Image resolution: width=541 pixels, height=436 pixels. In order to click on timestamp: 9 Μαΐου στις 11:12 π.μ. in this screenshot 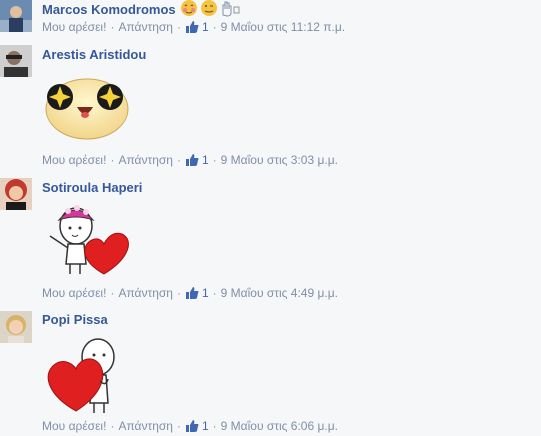, I will do `click(283, 27)`.